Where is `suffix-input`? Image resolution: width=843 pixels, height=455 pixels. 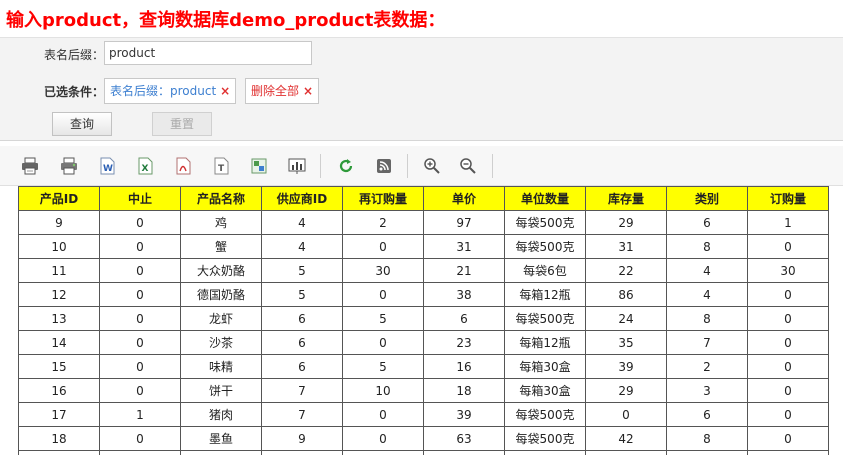 suffix-input is located at coordinates (208, 53).